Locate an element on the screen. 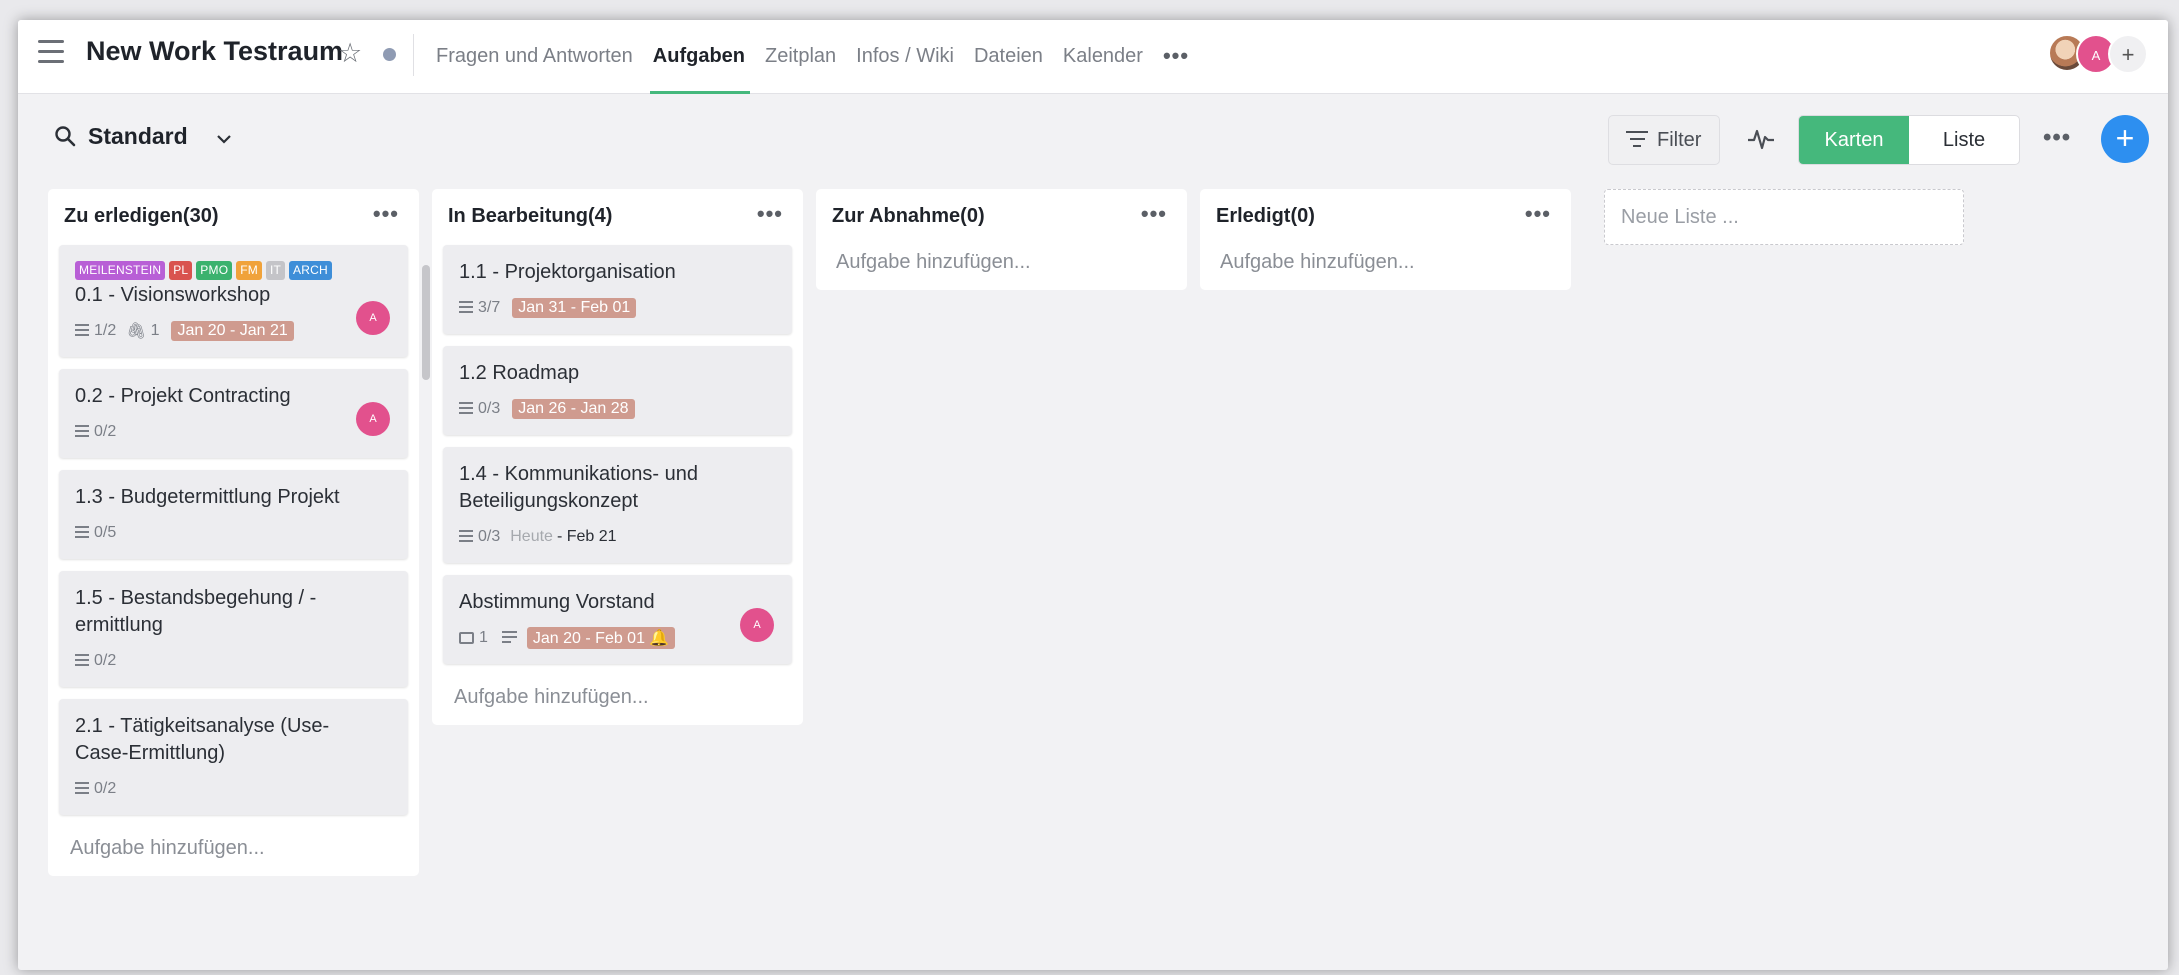 Image resolution: width=2179 pixels, height=975 pixels. view-toggle: Karten Liste is located at coordinates (1909, 140).